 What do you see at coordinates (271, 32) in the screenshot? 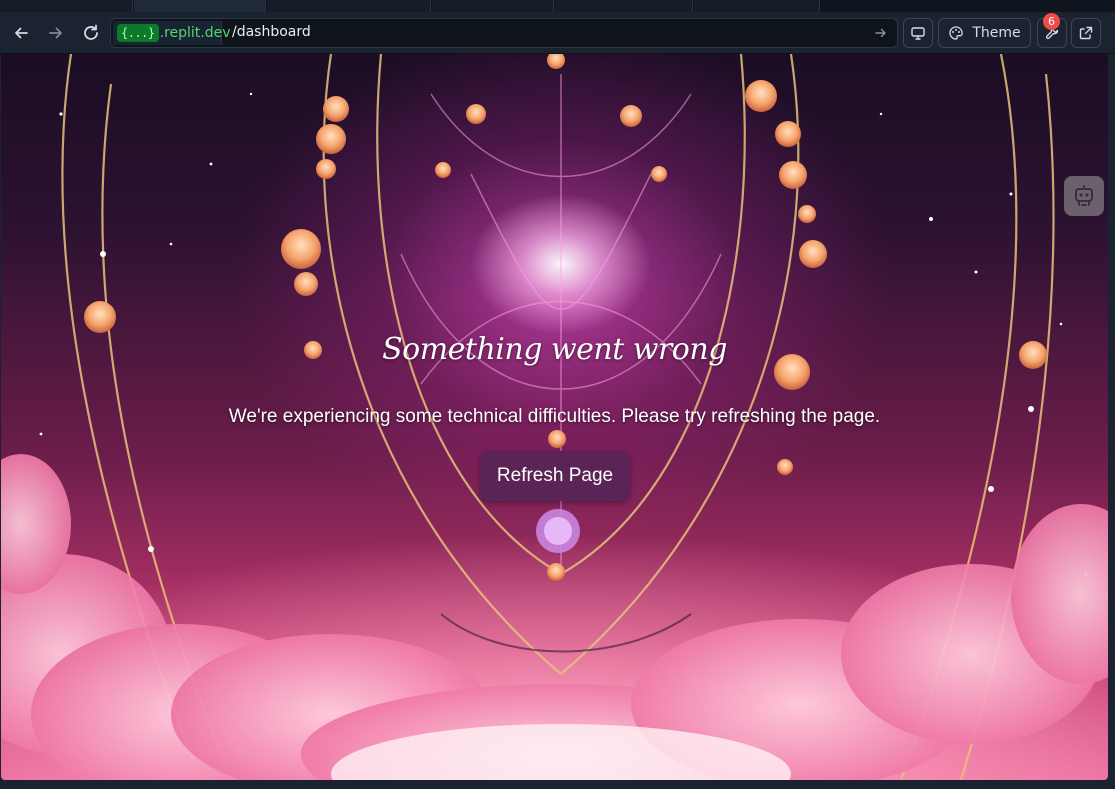
I see `url-path: /dashboard` at bounding box center [271, 32].